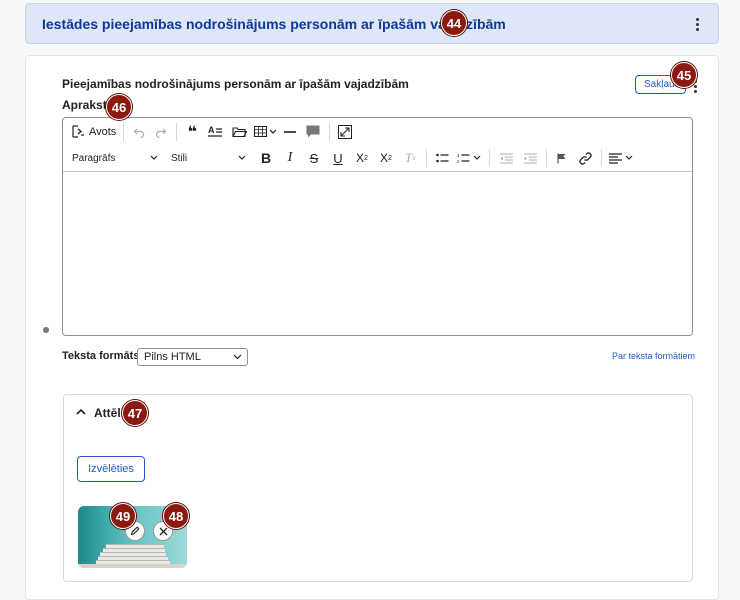 Image resolution: width=740 pixels, height=600 pixels. Describe the element at coordinates (454, 23) in the screenshot. I see `badge-44: 44` at that location.